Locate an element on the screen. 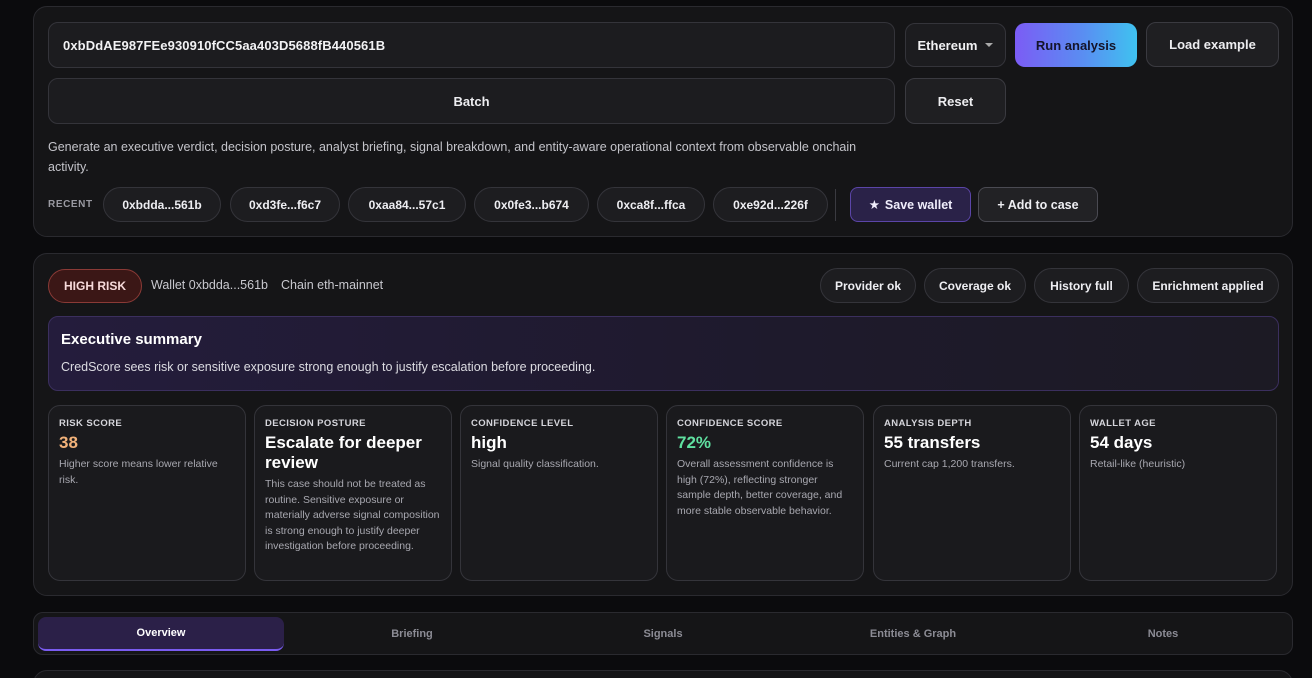 The width and height of the screenshot is (1312, 678). metric-label: CONFIDENCE LEVEL is located at coordinates (522, 423).